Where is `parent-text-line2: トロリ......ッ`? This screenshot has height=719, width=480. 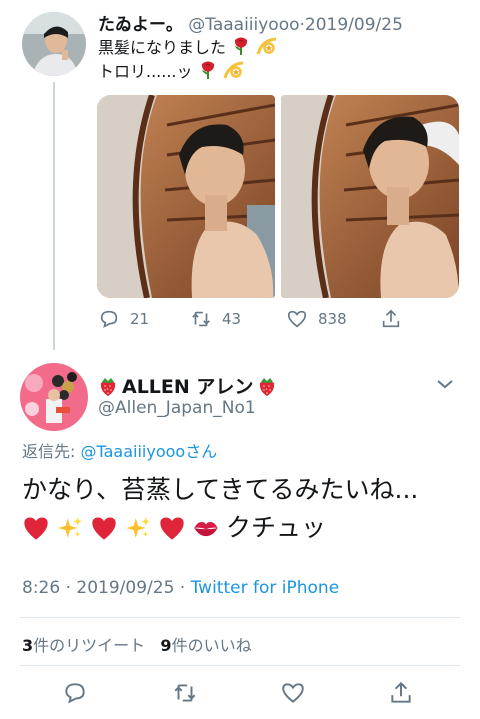 parent-text-line2: トロリ......ッ is located at coordinates (145, 71).